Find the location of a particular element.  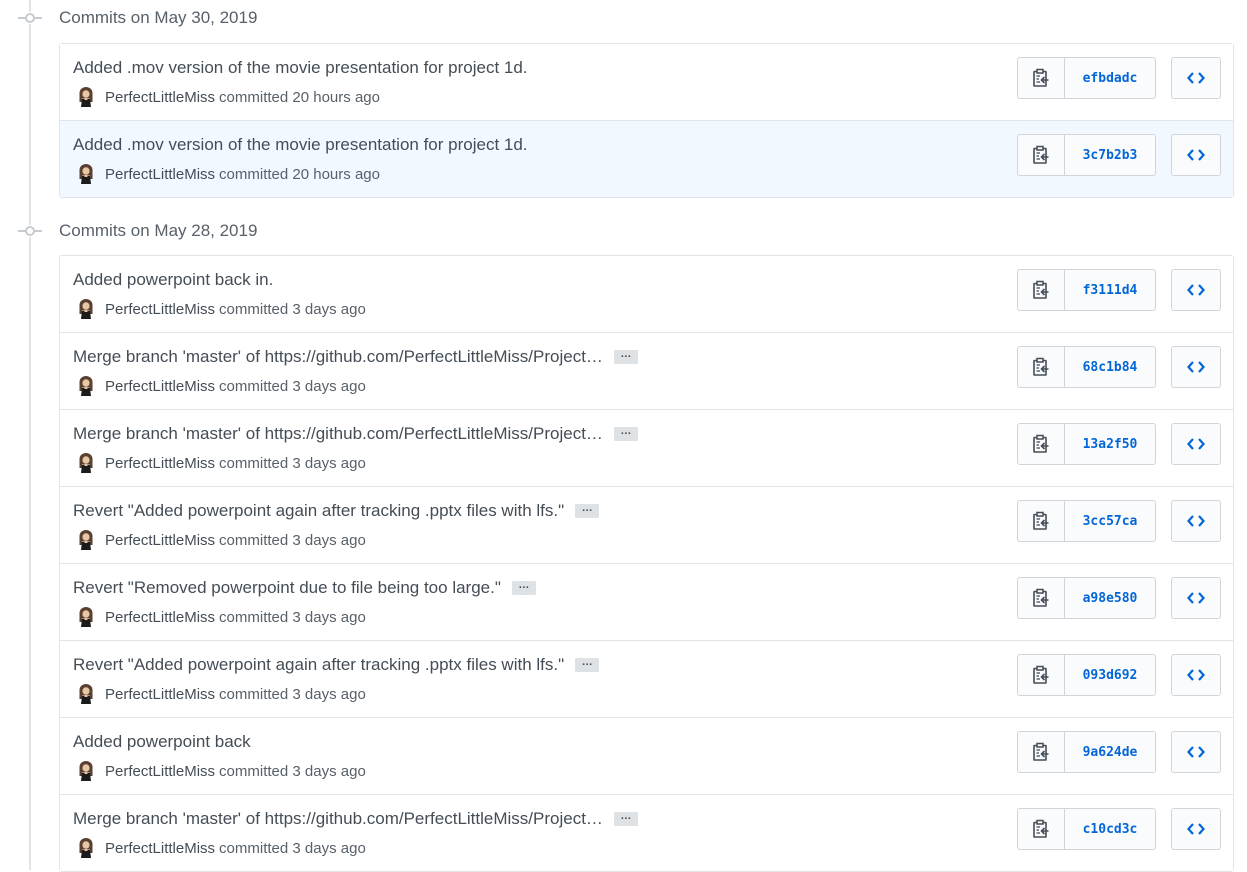

commit-sha-link: a98e580 is located at coordinates (1110, 598).